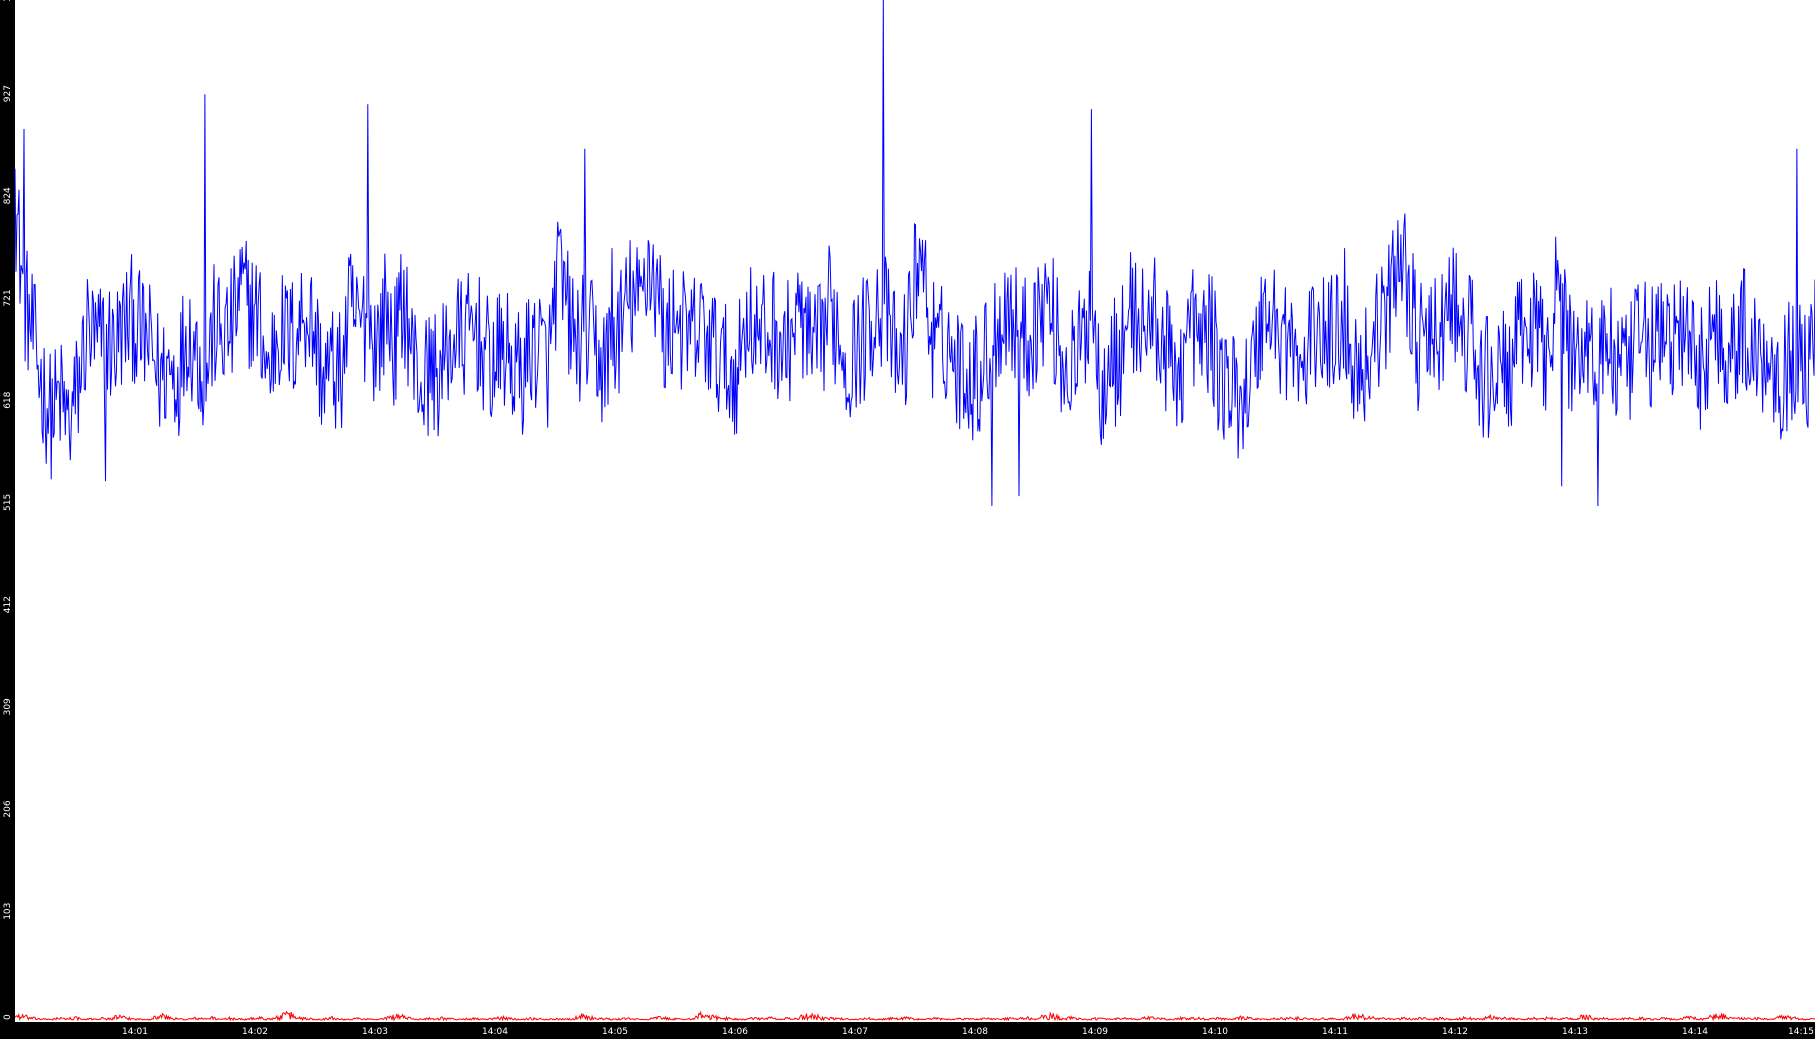 This screenshot has width=1815, height=1044. I want to click on y-tick-label: 0, so click(8, 1017).